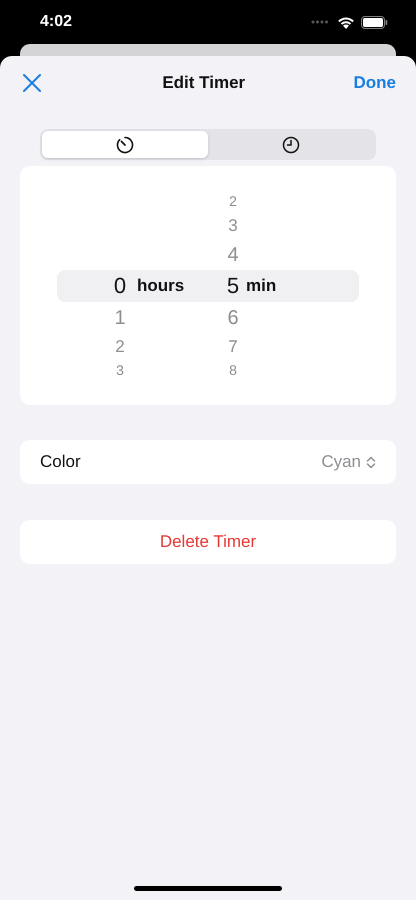  What do you see at coordinates (233, 286) in the screenshot?
I see `picker-value: 5` at bounding box center [233, 286].